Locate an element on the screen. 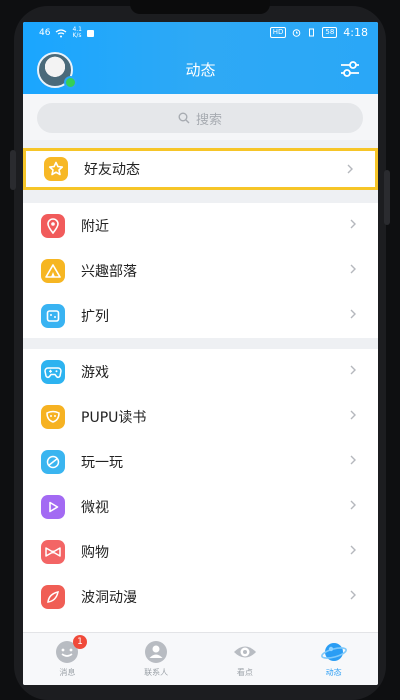 The width and height of the screenshot is (400, 700). list-item-label: 玩一玩 is located at coordinates (102, 462).